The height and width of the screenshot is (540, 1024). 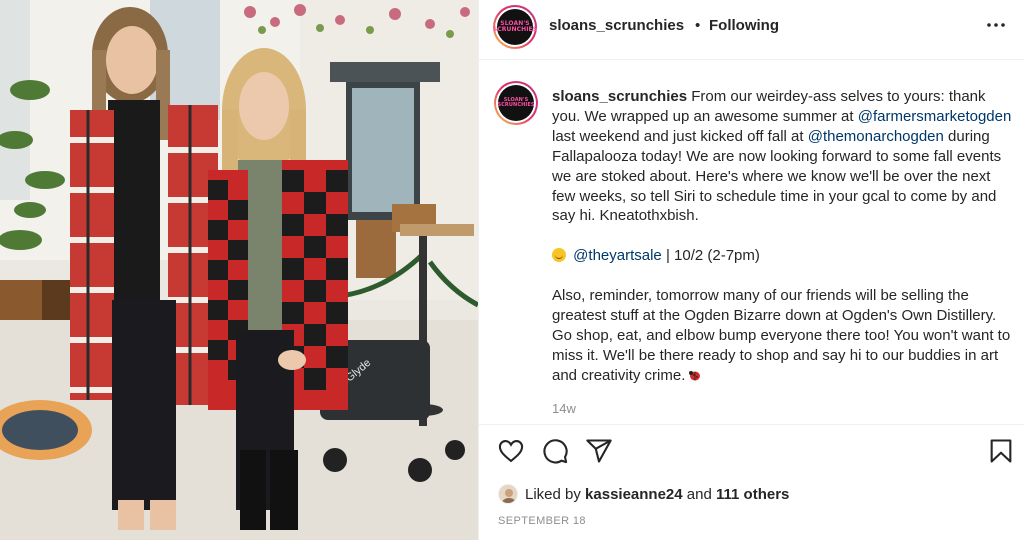 I want to click on author-username: sloans_scrunchies, so click(x=616, y=25).